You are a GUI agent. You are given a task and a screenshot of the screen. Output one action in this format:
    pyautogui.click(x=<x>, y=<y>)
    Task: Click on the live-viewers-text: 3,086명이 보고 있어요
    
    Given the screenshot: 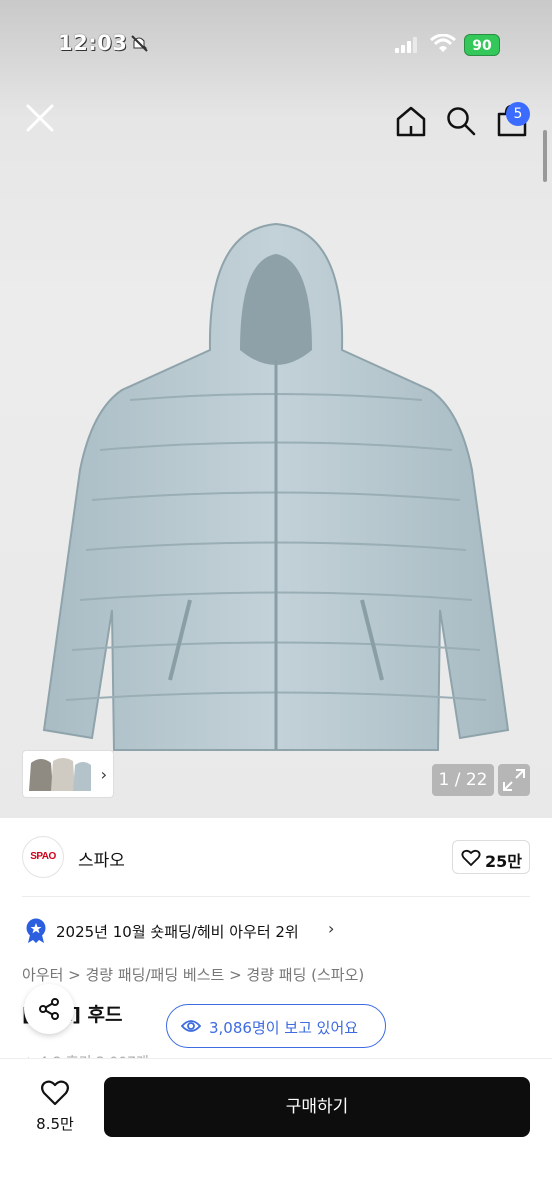 What is the action you would take?
    pyautogui.click(x=284, y=1028)
    